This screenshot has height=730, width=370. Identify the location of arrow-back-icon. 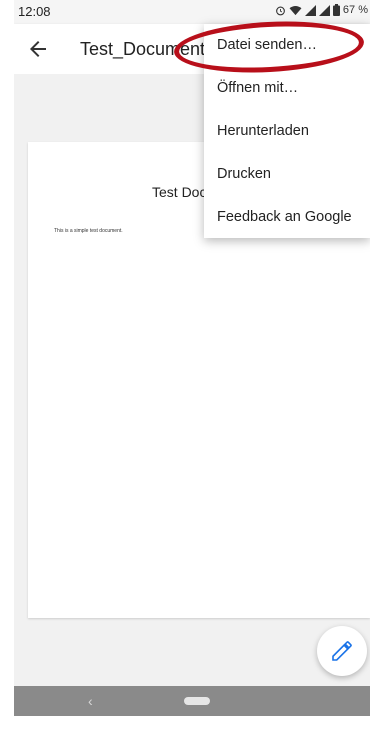
(38, 49).